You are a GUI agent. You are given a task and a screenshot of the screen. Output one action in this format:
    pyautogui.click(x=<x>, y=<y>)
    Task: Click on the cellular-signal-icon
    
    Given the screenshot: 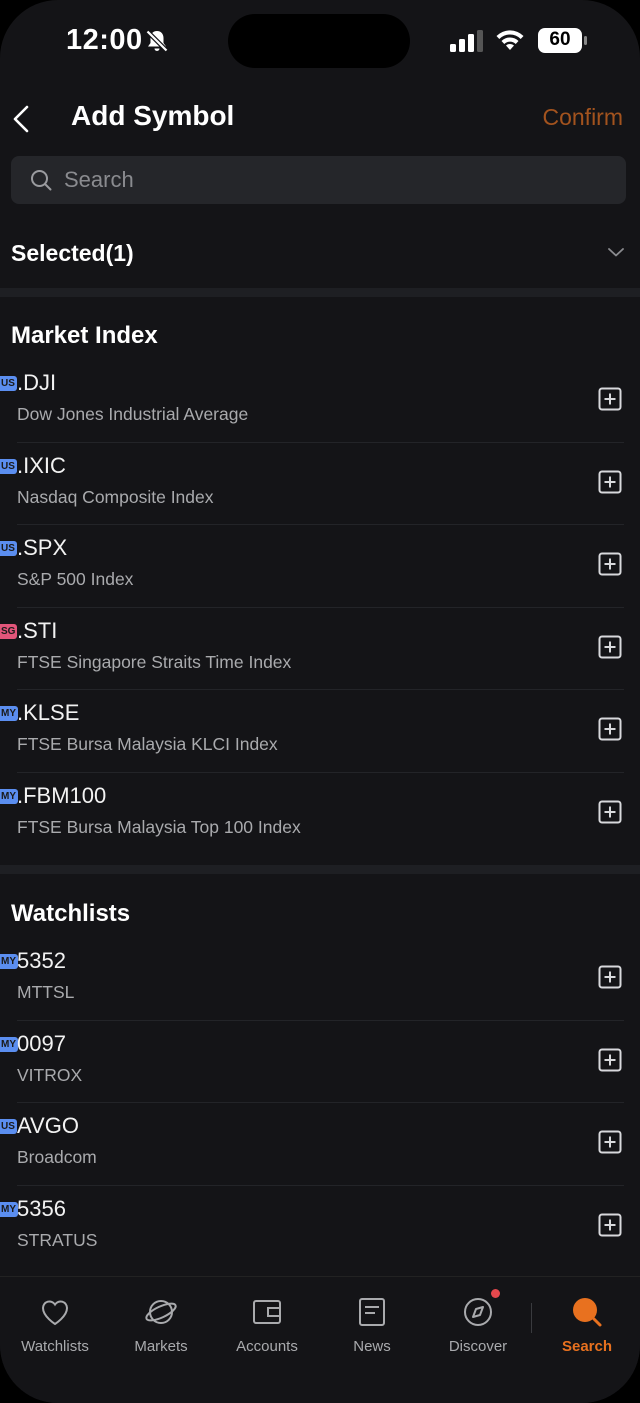 What is the action you would take?
    pyautogui.click(x=466, y=41)
    